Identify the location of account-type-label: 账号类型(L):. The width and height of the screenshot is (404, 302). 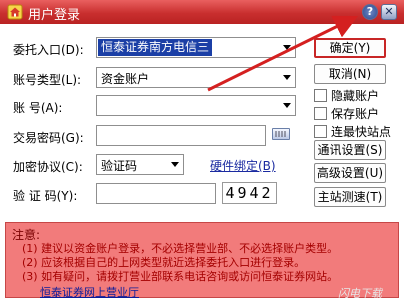
(47, 80).